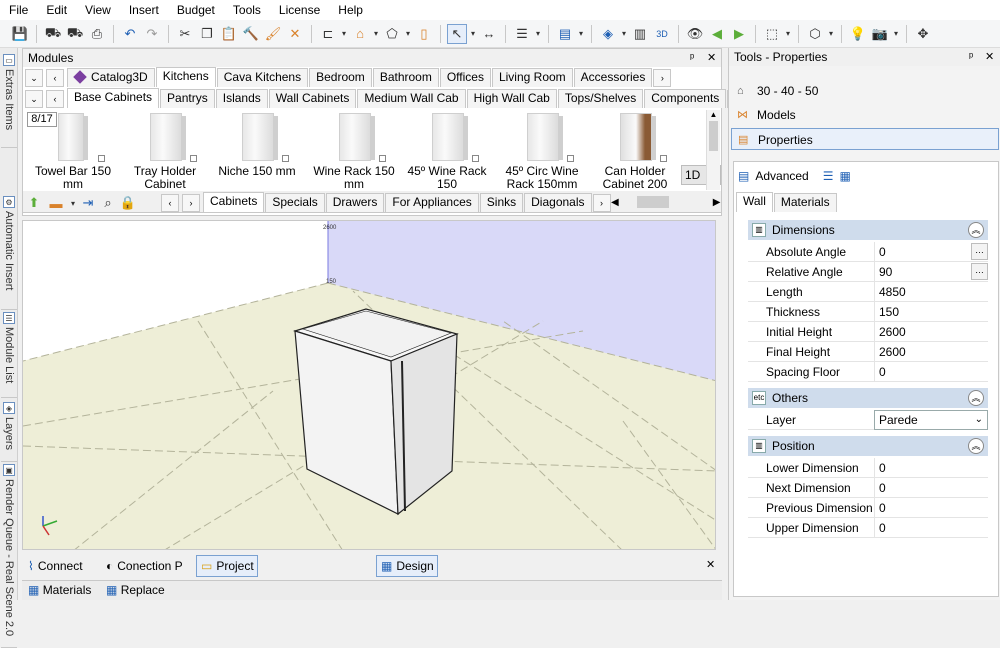  What do you see at coordinates (170, 203) in the screenshot?
I see `chevron-left-icon: ‹` at bounding box center [170, 203].